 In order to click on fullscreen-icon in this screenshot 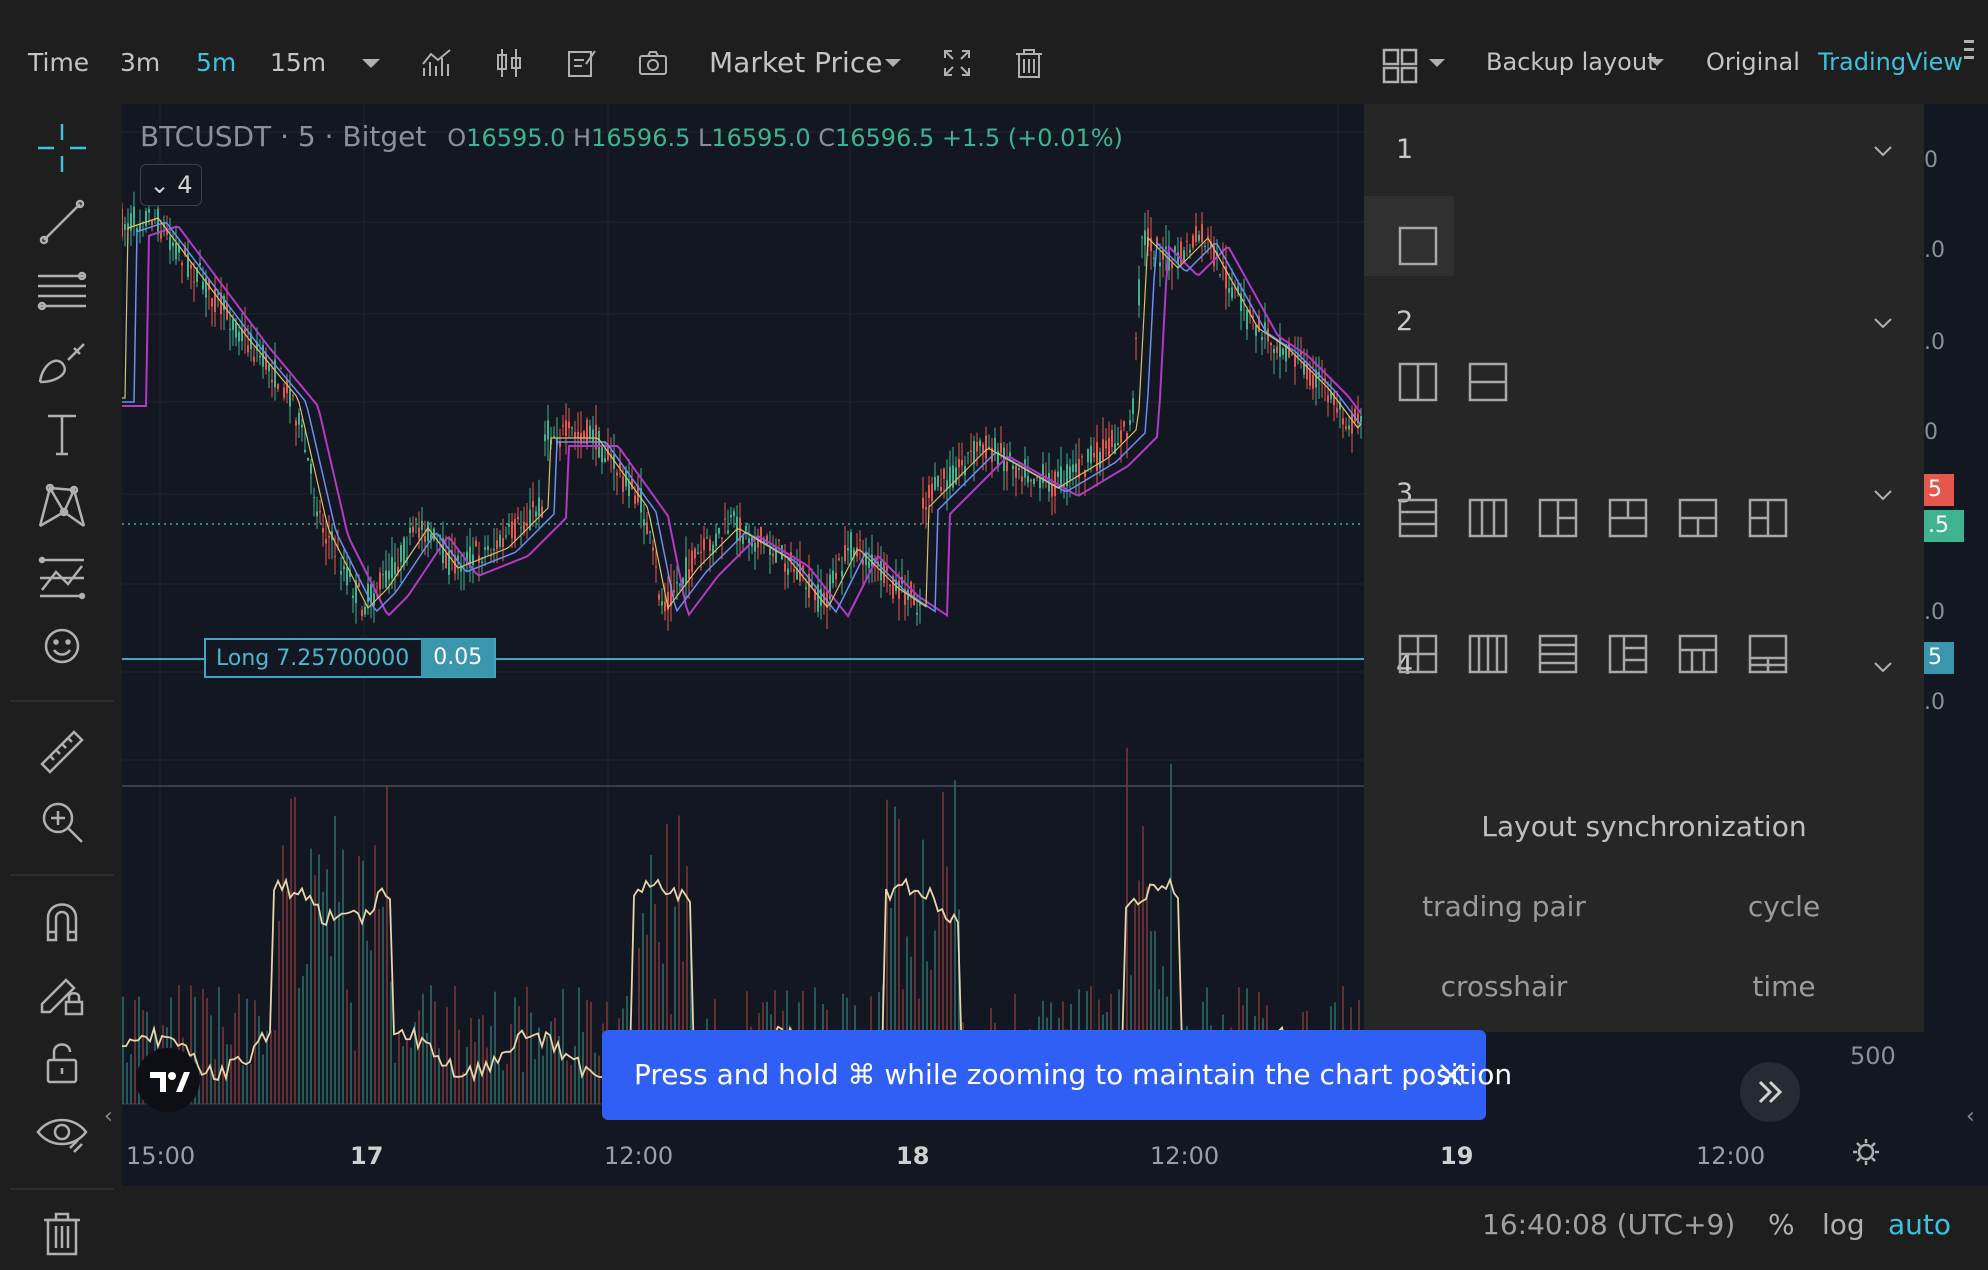, I will do `click(957, 63)`.